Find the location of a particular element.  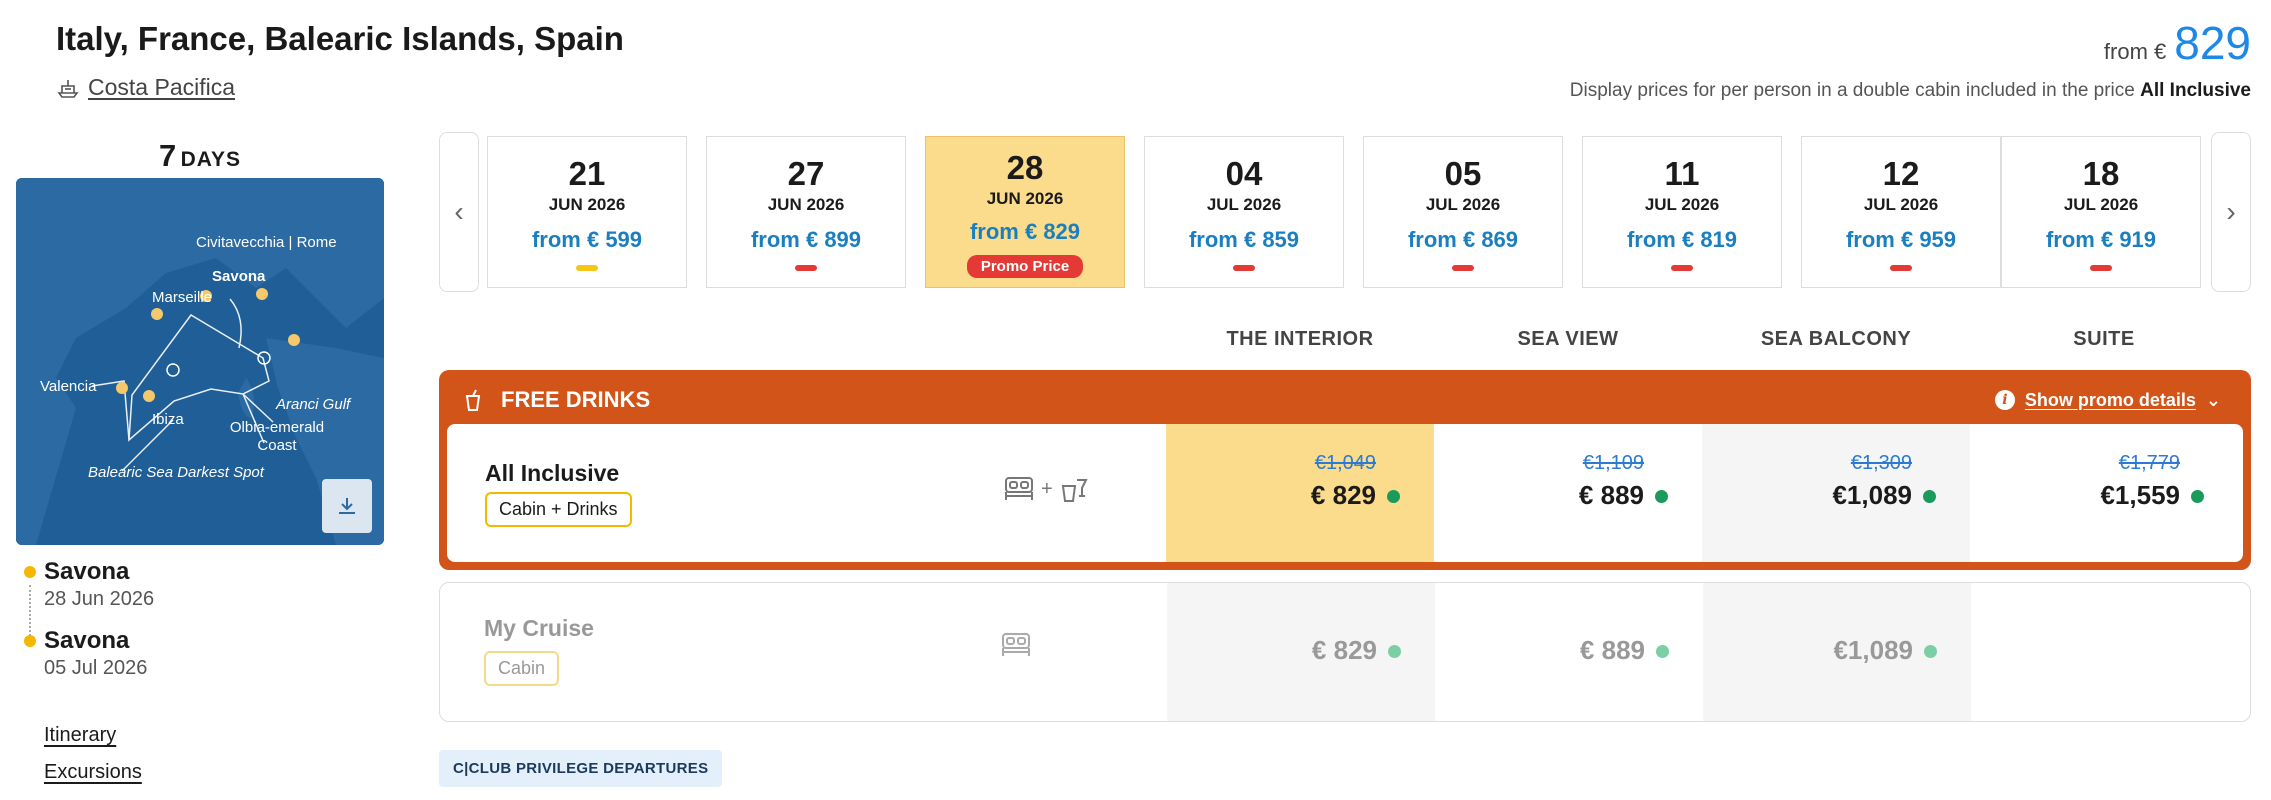

stop-date: 05 Jul 2026 is located at coordinates (96, 668).